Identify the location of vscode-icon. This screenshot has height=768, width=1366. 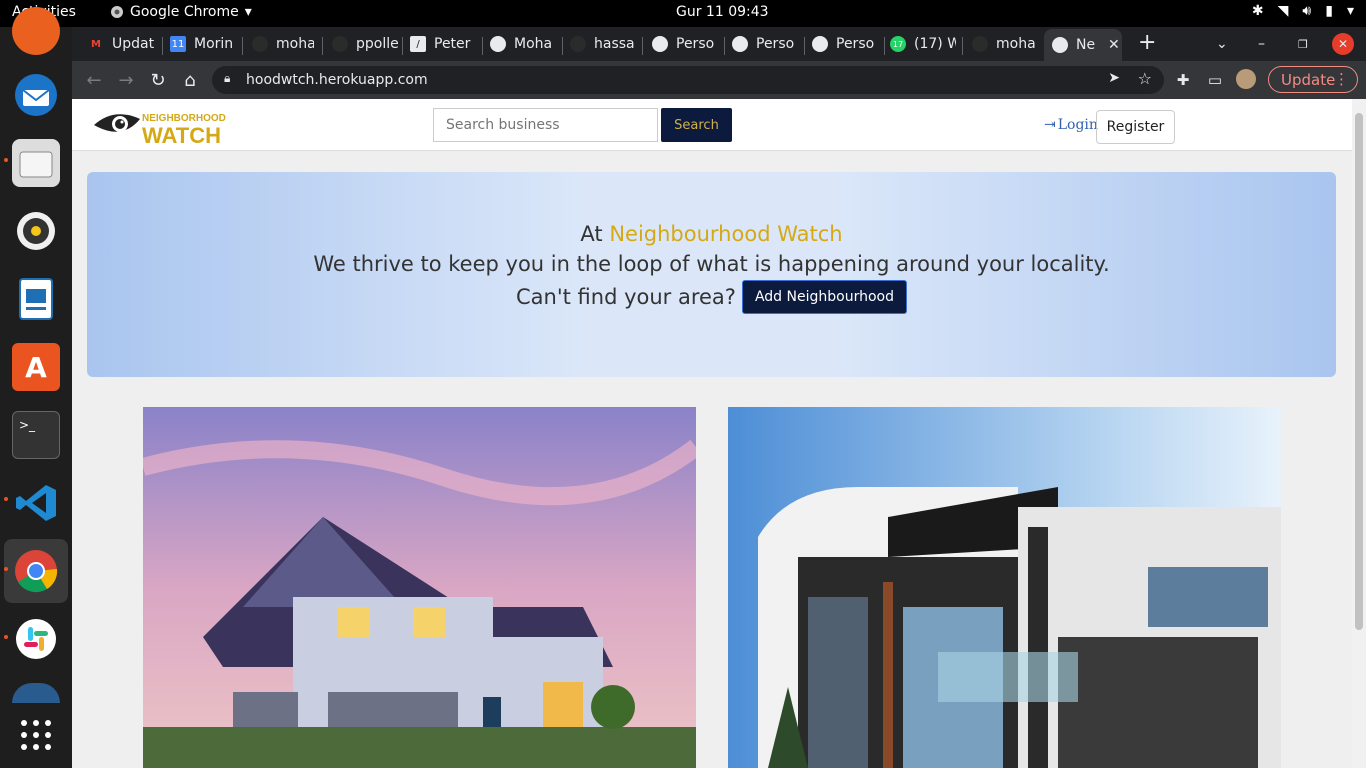
(36, 503).